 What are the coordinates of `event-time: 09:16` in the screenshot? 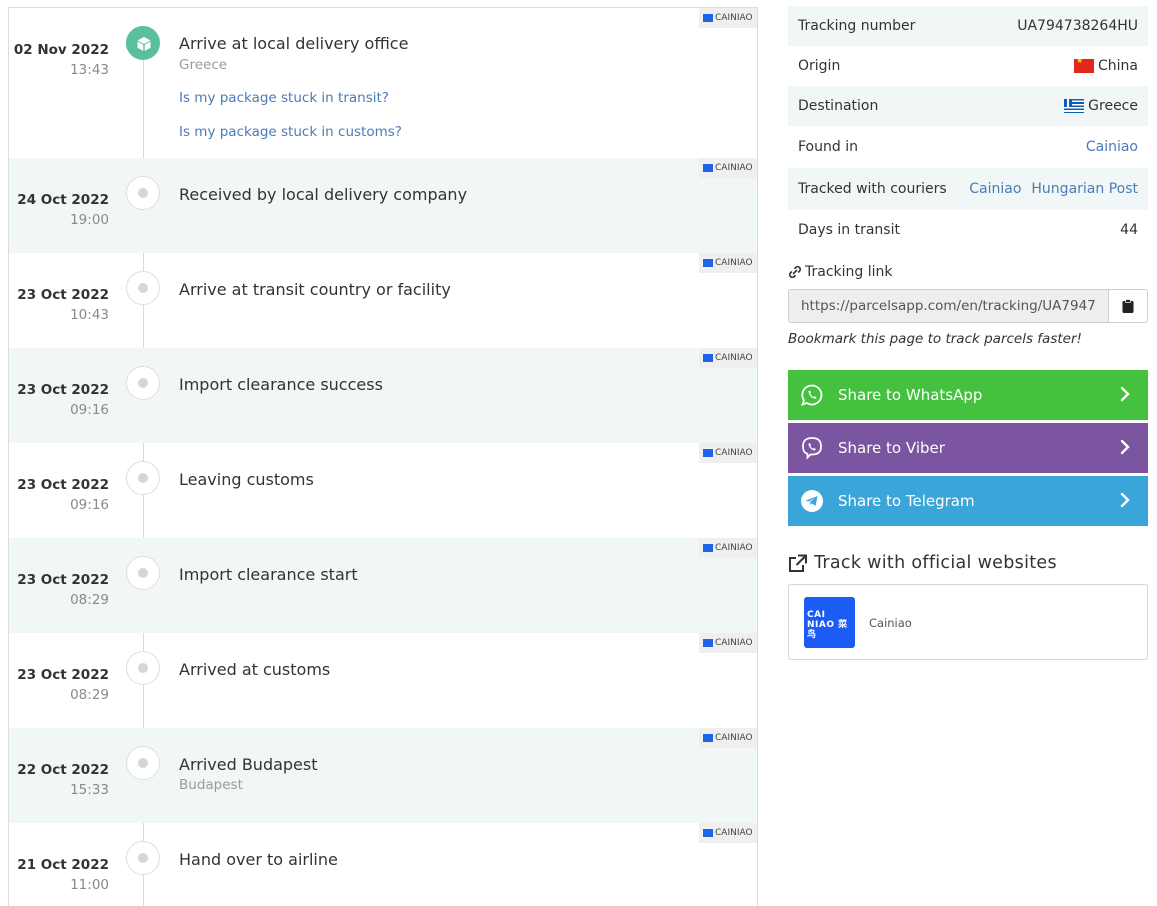 It's located at (89, 505).